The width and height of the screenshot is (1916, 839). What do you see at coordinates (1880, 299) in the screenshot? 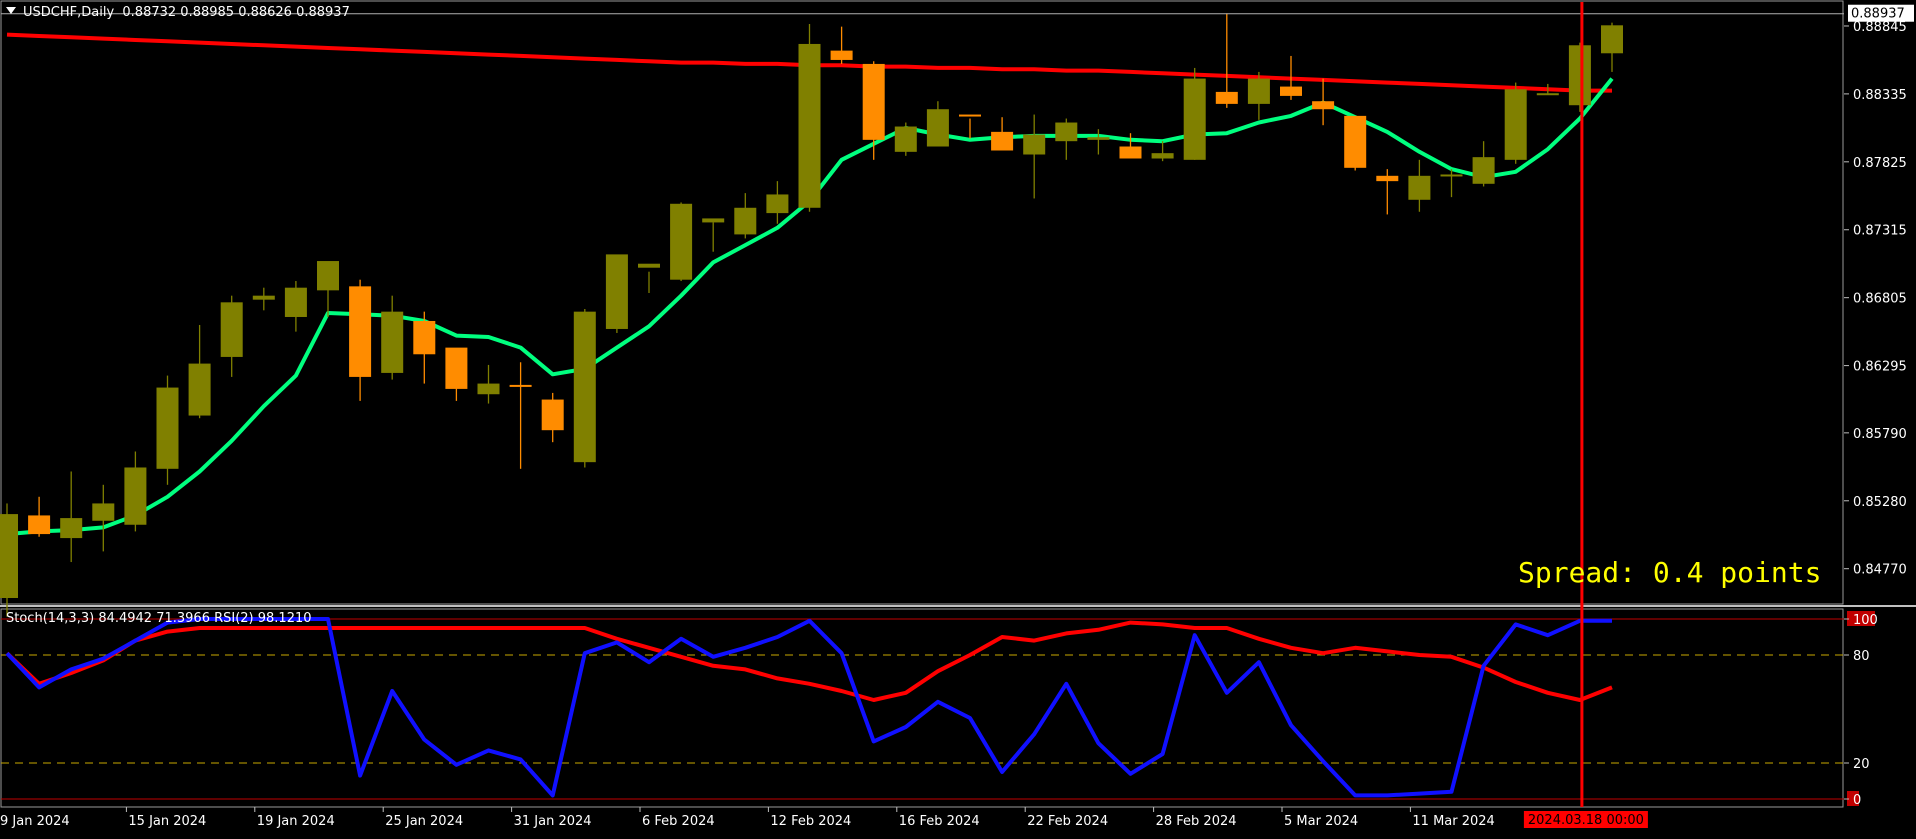
I see `price-tick-label: 0.86805` at bounding box center [1880, 299].